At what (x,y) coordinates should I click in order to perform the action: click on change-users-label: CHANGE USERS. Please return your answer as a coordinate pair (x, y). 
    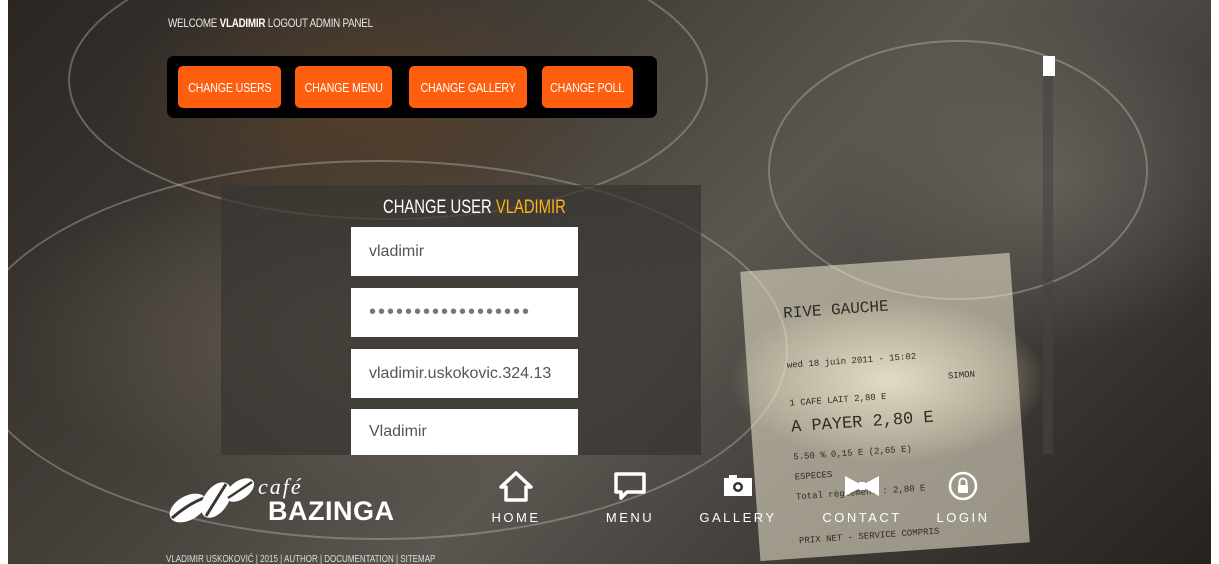
    Looking at the image, I should click on (229, 87).